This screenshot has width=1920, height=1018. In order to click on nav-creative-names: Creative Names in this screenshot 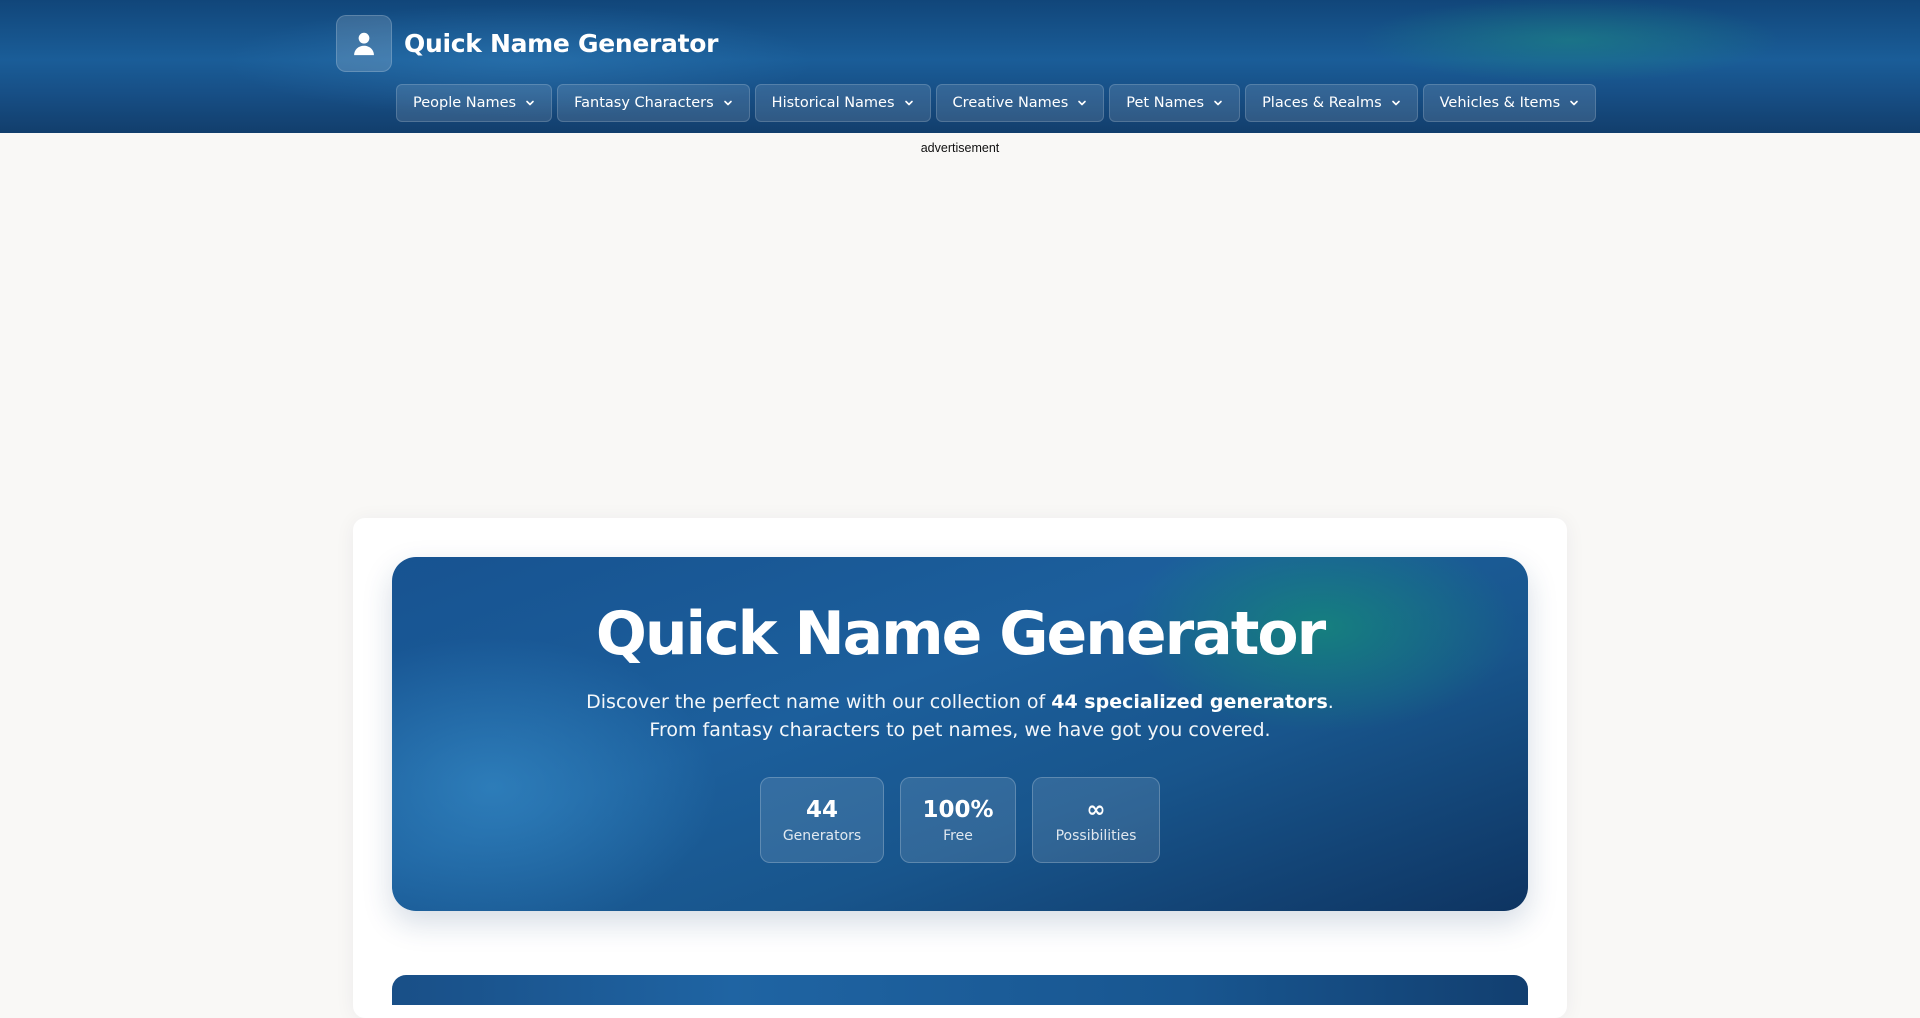, I will do `click(1020, 103)`.